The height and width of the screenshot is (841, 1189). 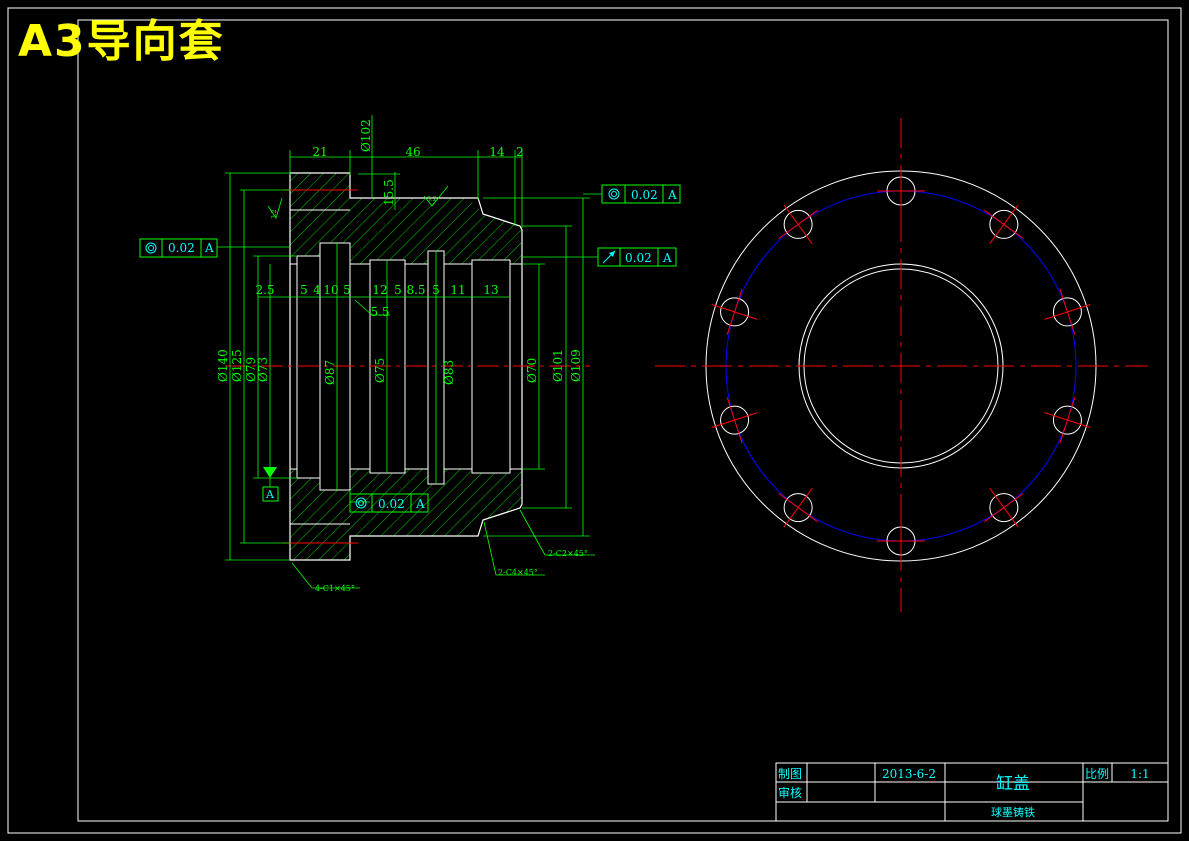 What do you see at coordinates (304, 290) in the screenshot?
I see `groove-5a: 5` at bounding box center [304, 290].